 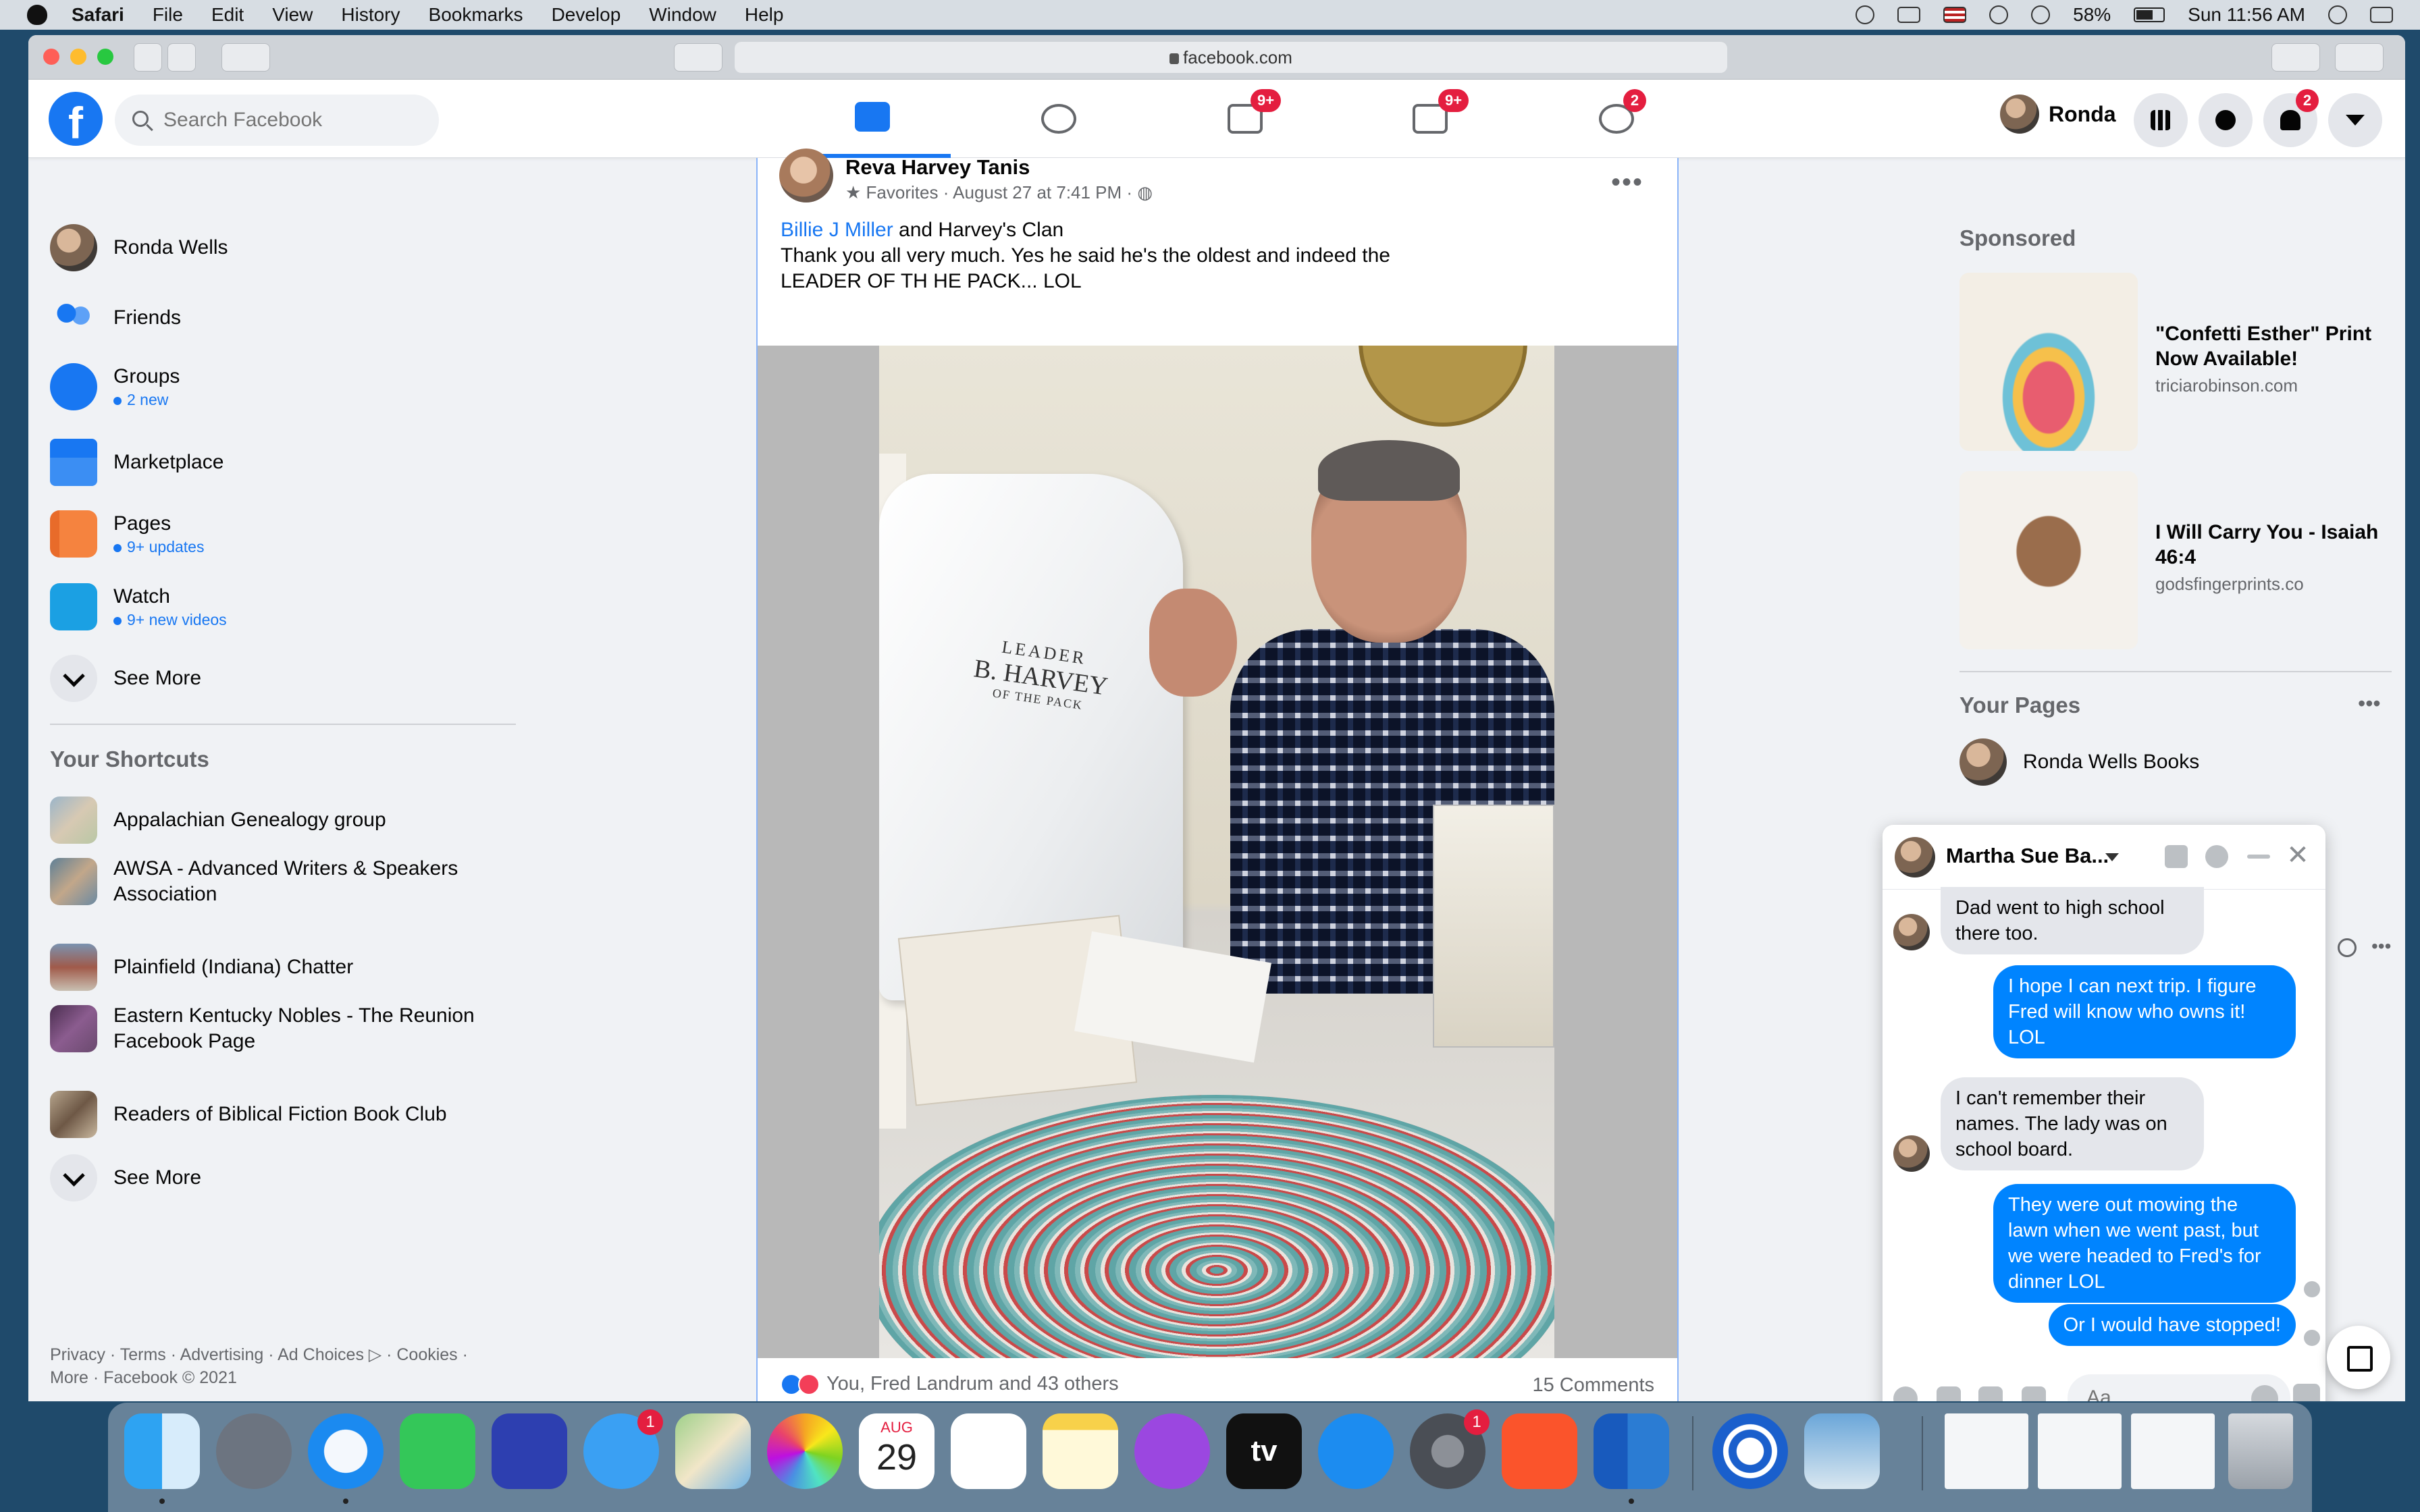 What do you see at coordinates (2246, 15) in the screenshot?
I see `menubar-clock: Sun 11:56 AM` at bounding box center [2246, 15].